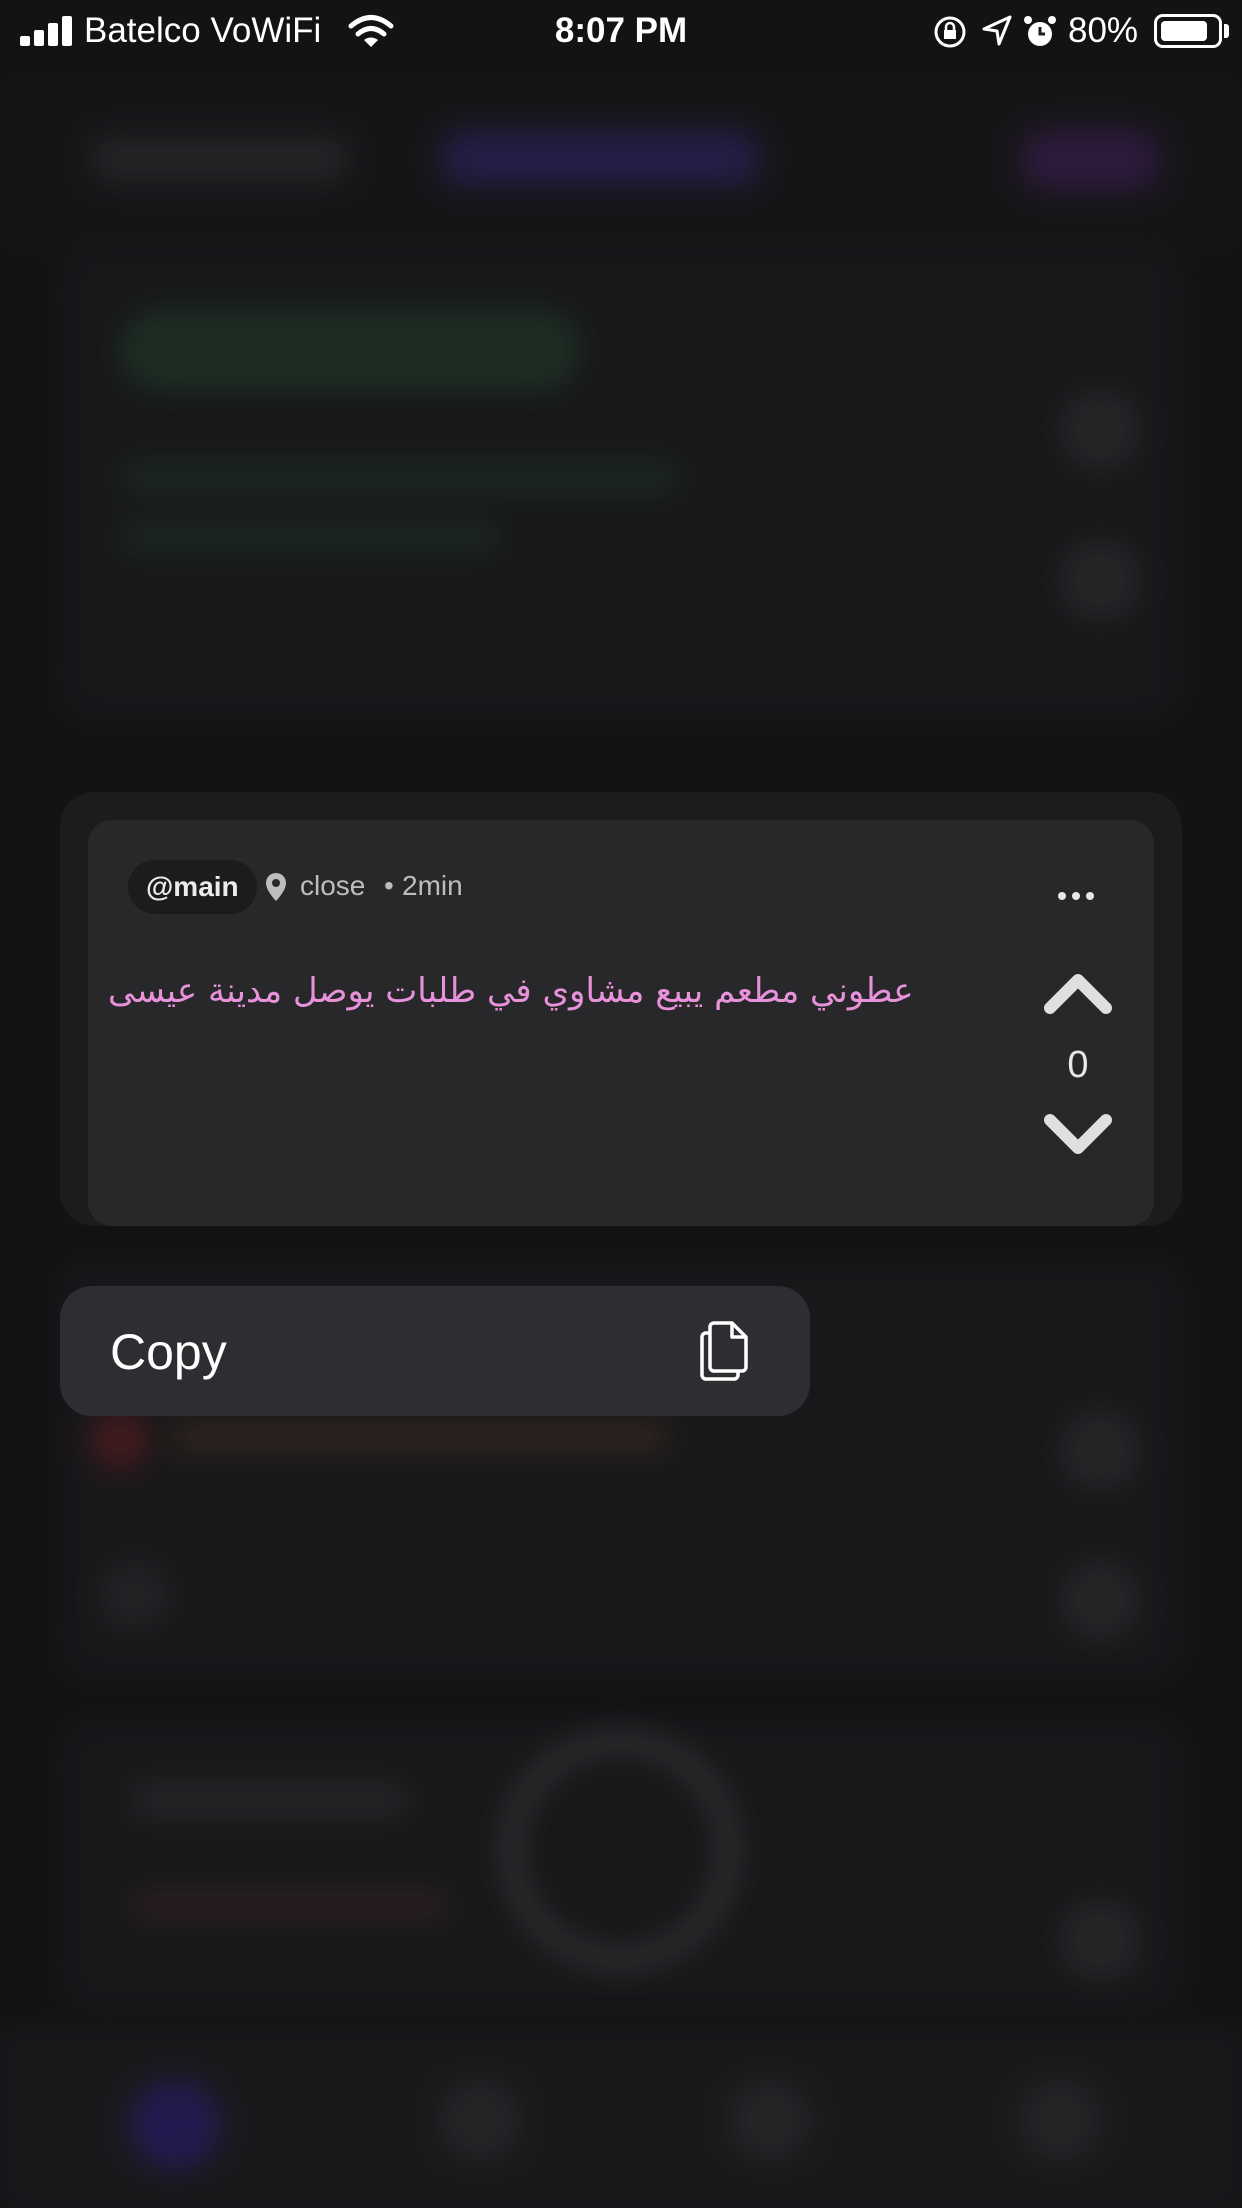 The image size is (1242, 2208). What do you see at coordinates (432, 885) in the screenshot?
I see `post-time: 2min` at bounding box center [432, 885].